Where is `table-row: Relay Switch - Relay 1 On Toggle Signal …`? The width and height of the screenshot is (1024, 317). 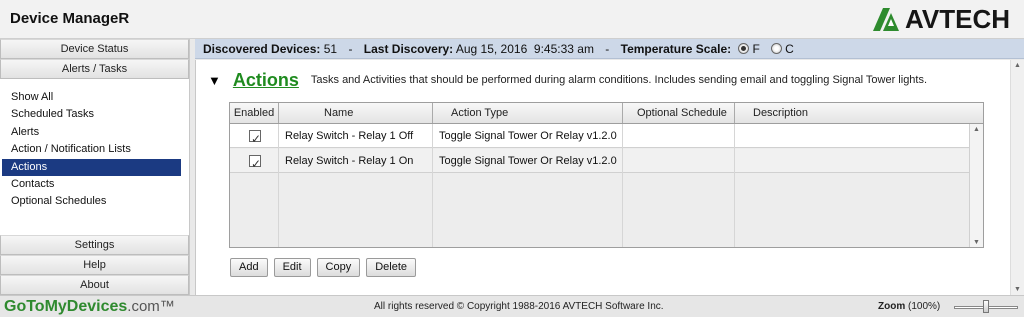
table-row: Relay Switch - Relay 1 On Toggle Signal … is located at coordinates (600, 161).